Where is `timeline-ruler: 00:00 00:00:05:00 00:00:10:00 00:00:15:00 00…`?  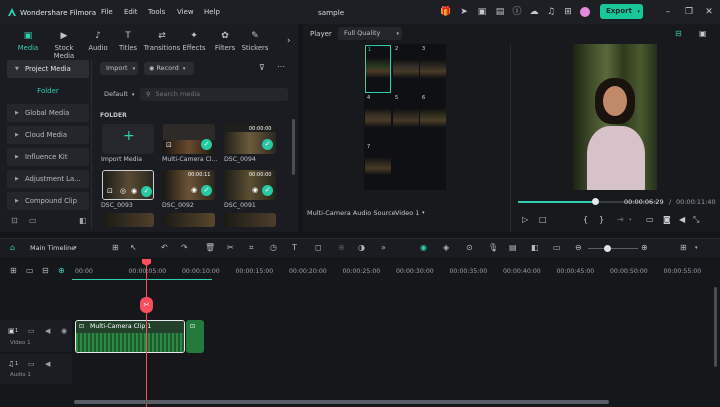 timeline-ruler: 00:00 00:00:05:00 00:00:10:00 00:00:15:00 00… is located at coordinates (396, 269).